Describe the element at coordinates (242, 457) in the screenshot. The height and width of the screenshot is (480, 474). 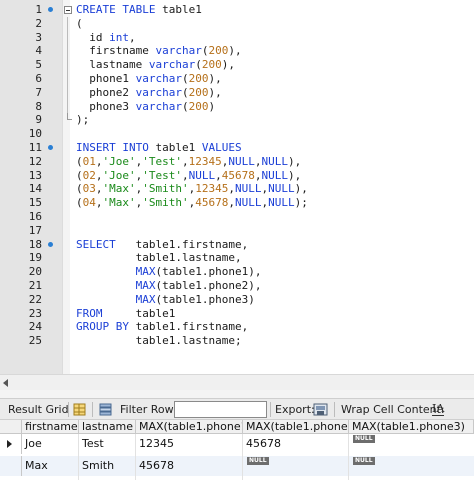
I see `column-divider` at that location.